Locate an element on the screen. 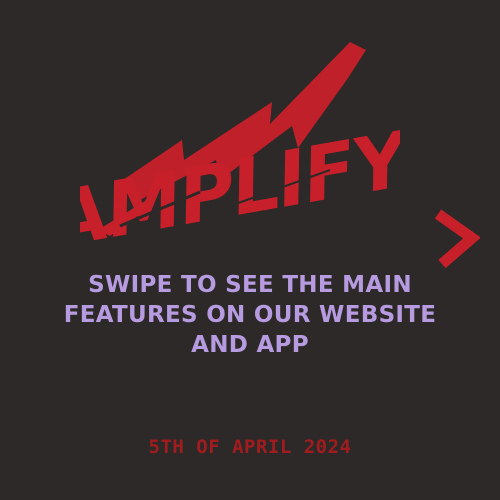 The image size is (500, 500). event-date: 5TH OF APRIL 2024 is located at coordinates (250, 447).